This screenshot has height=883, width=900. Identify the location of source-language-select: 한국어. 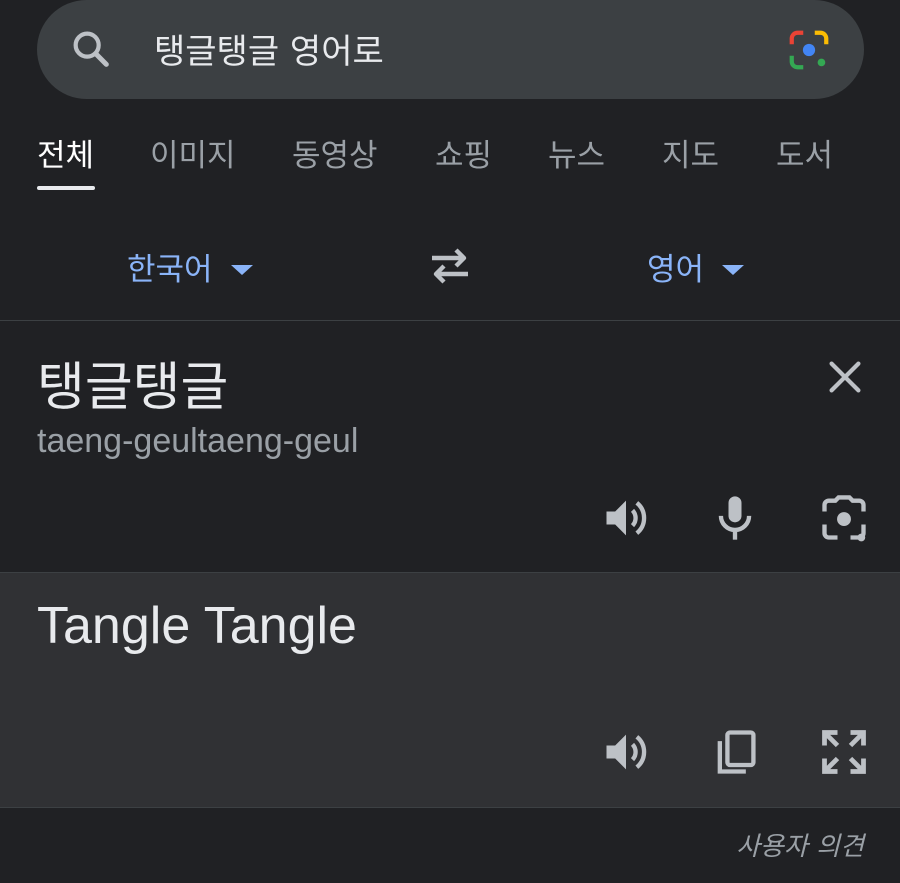
(190, 266).